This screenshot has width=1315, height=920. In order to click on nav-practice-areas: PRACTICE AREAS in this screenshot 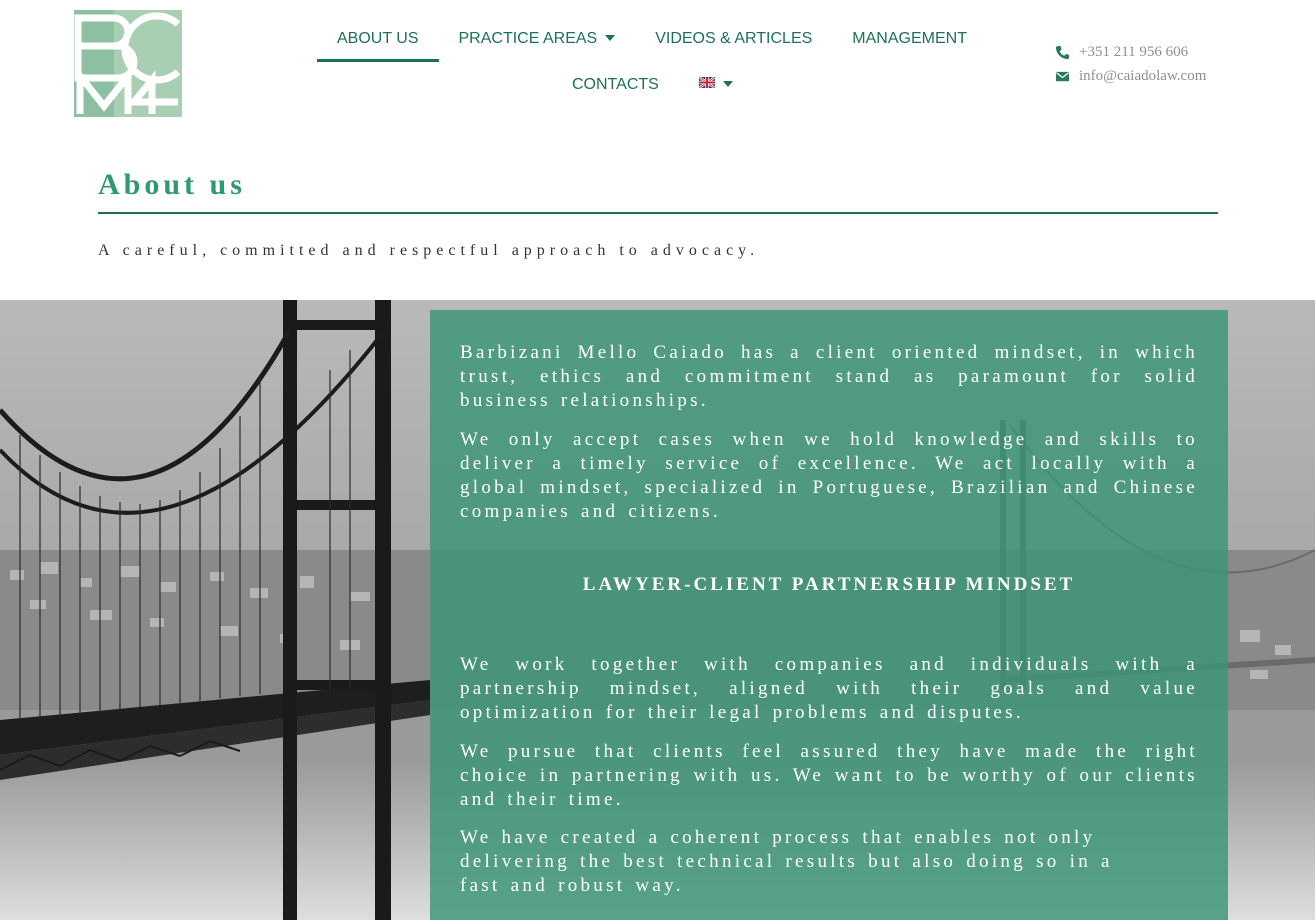, I will do `click(537, 39)`.